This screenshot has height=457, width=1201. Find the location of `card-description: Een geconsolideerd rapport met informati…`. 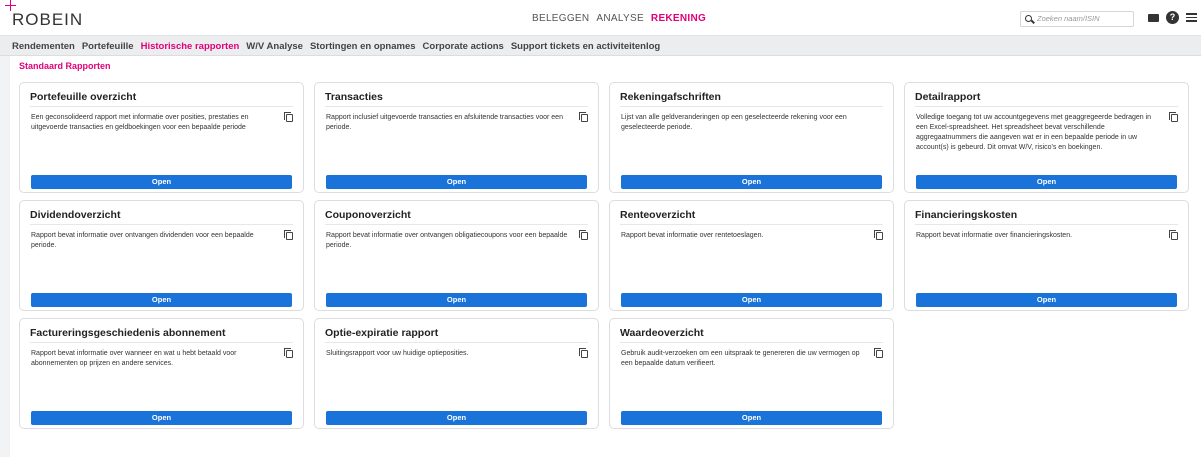

card-description: Een geconsolideerd rapport met informati… is located at coordinates (140, 122).